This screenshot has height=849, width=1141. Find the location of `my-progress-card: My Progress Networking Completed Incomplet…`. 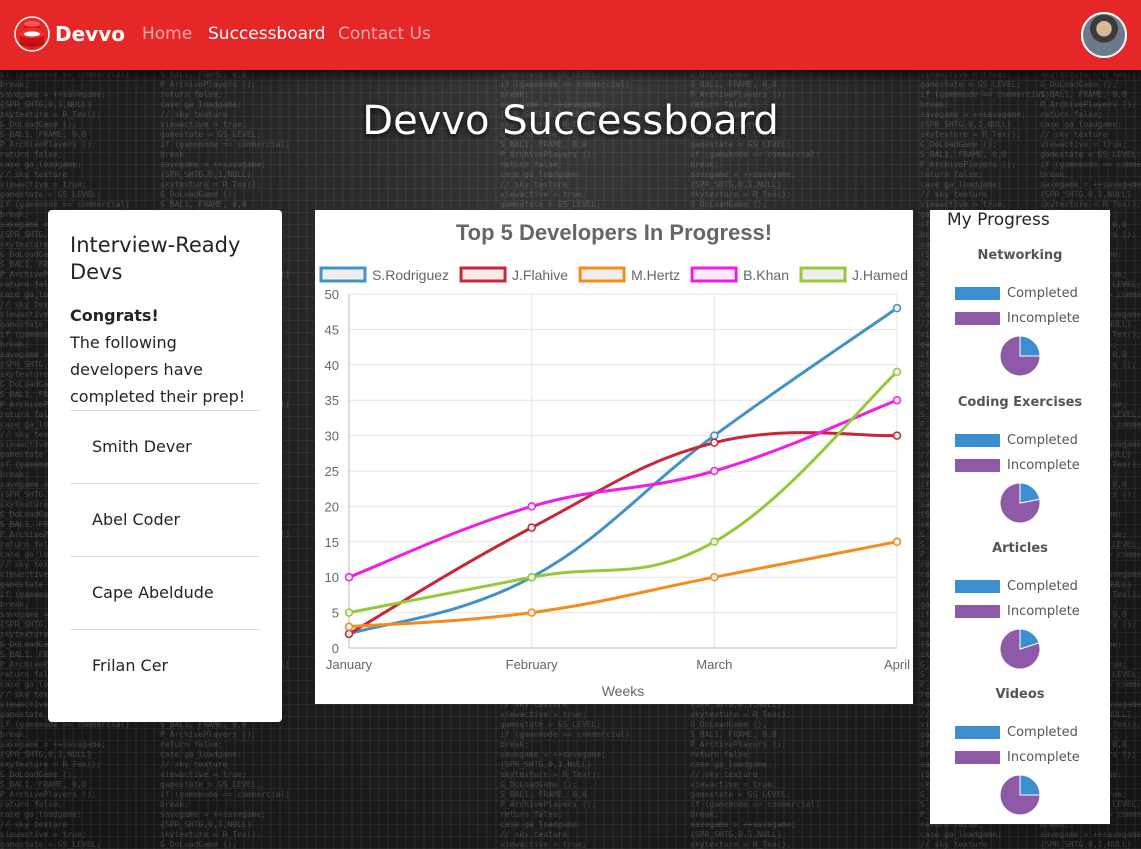

my-progress-card: My Progress Networking Completed Incomplet… is located at coordinates (1020, 517).